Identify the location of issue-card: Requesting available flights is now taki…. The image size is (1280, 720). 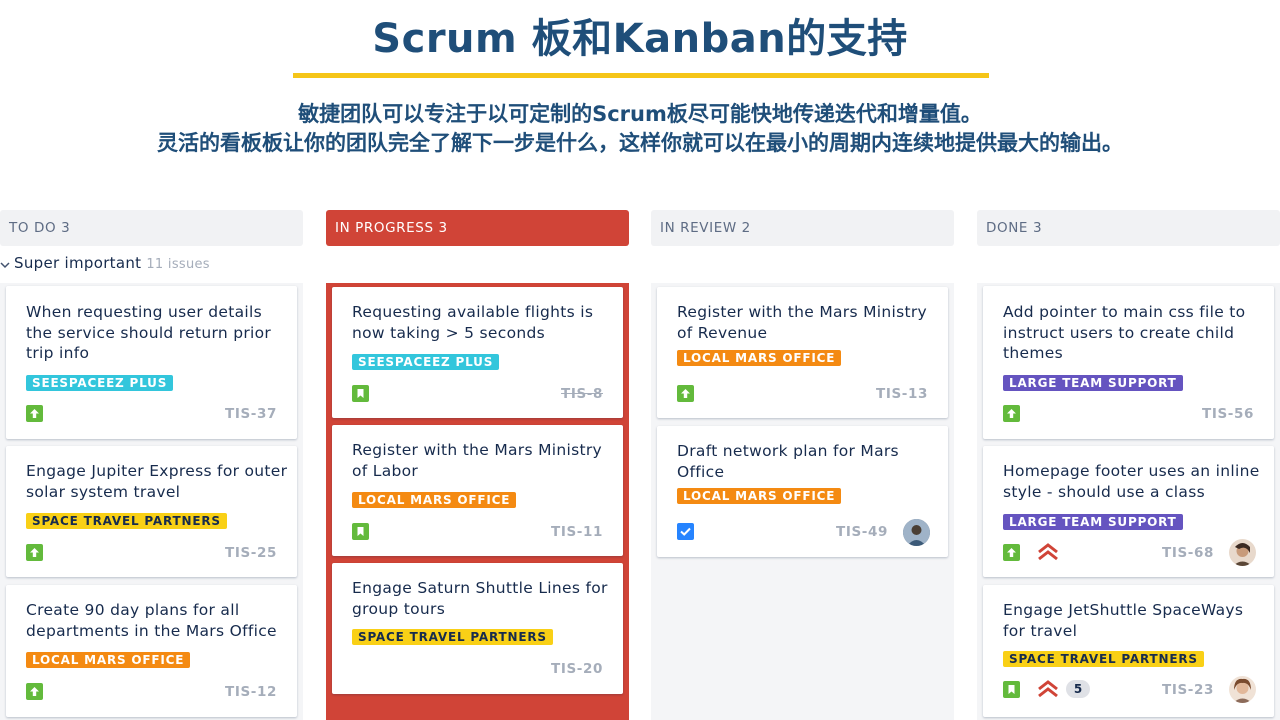
(477, 352).